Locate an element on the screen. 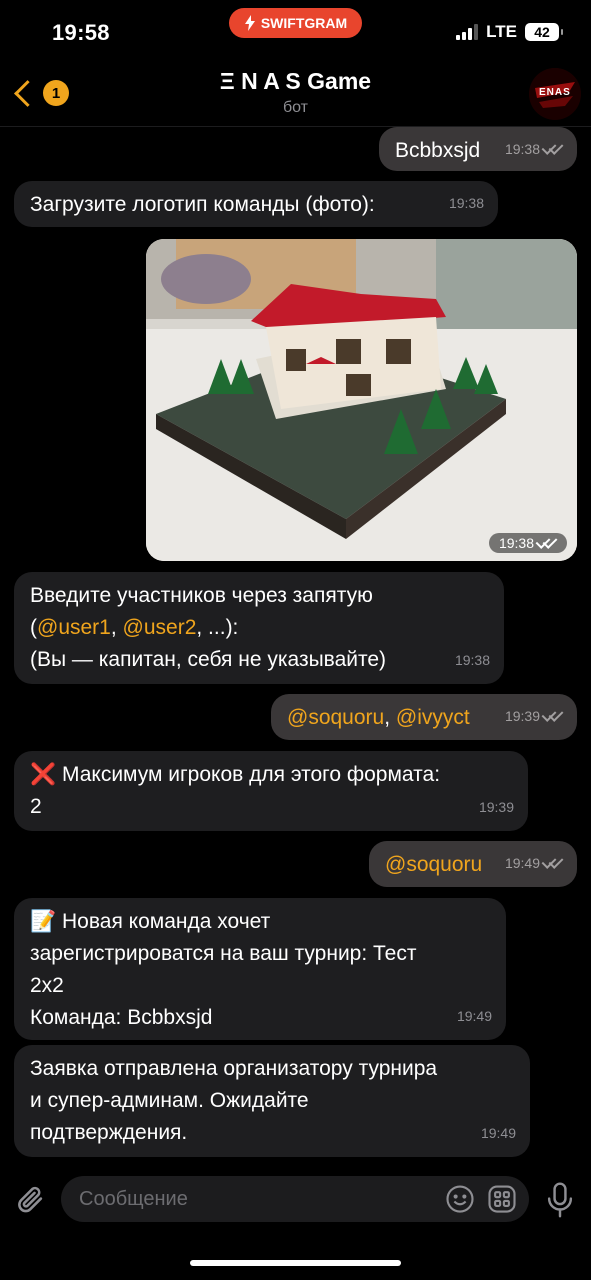 The width and height of the screenshot is (591, 1280). message-line: (@user1, @user2, ...): is located at coordinates (134, 627).